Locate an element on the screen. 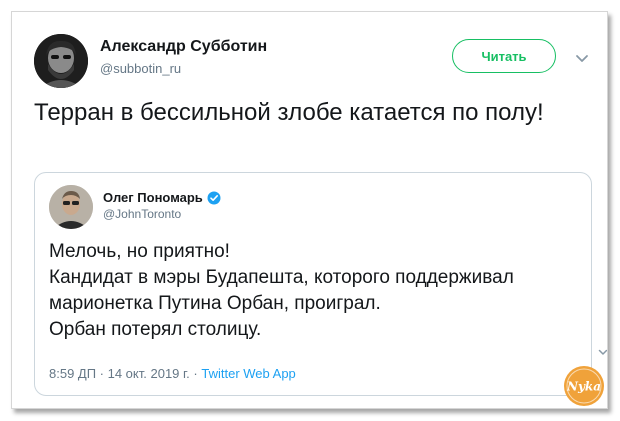 The width and height of the screenshot is (620, 421). author-avatar-image is located at coordinates (61, 61).